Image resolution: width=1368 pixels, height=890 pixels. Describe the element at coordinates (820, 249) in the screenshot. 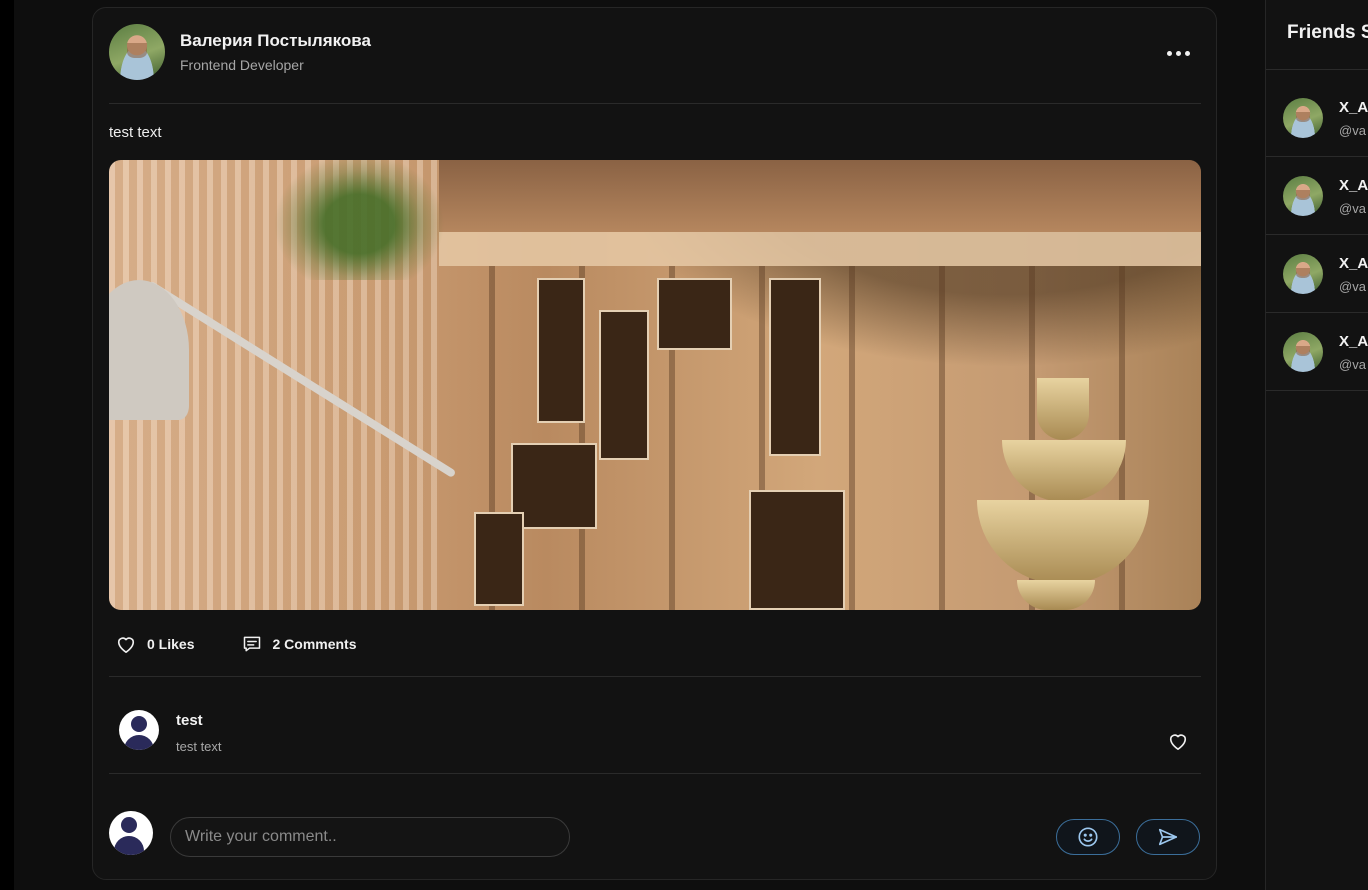

I see `image-shelf` at that location.